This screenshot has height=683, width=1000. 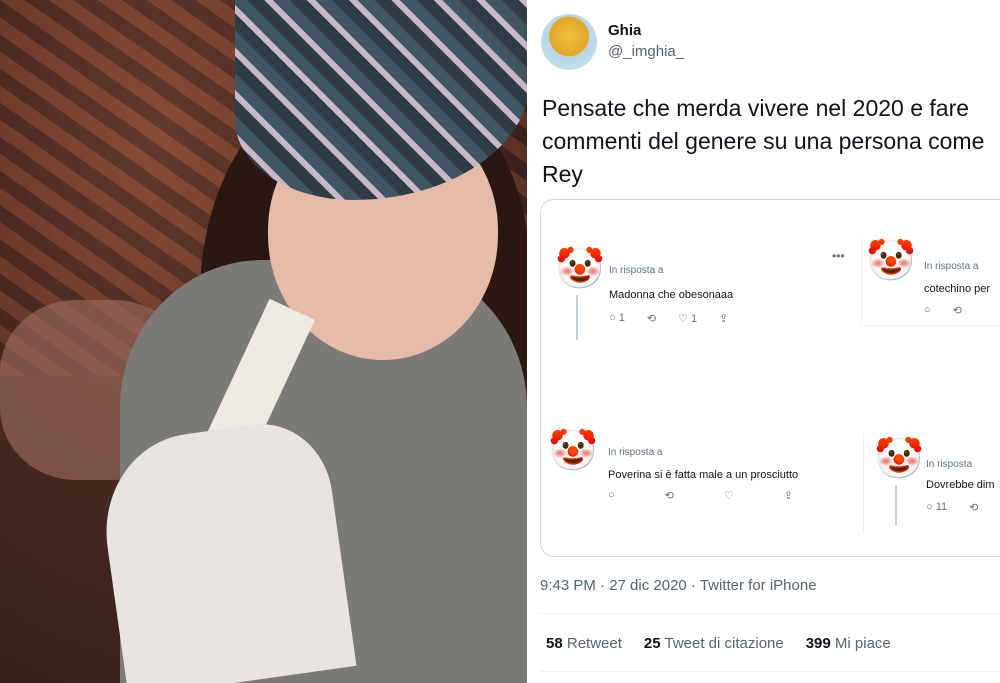 I want to click on reply-actions: ○ 1 ⟲ ♡ 1 ⇪, so click(x=668, y=318).